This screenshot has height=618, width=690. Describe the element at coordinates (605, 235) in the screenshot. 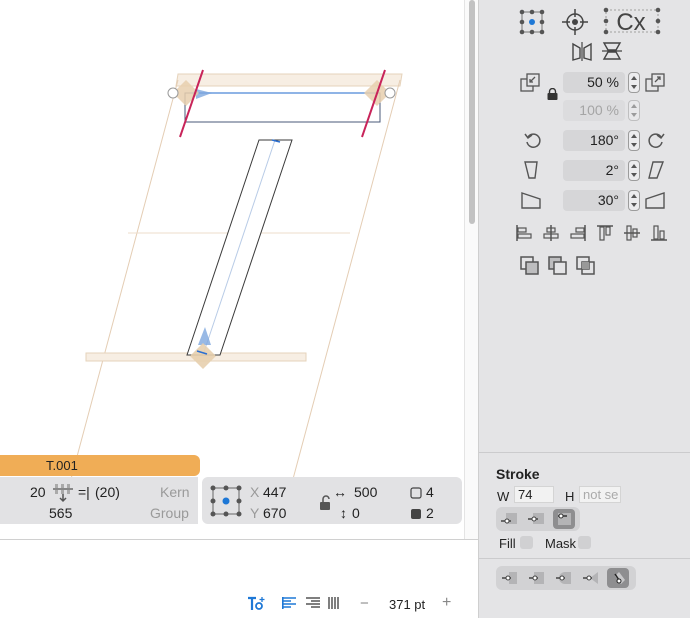

I see `align-top-edges-icon` at that location.